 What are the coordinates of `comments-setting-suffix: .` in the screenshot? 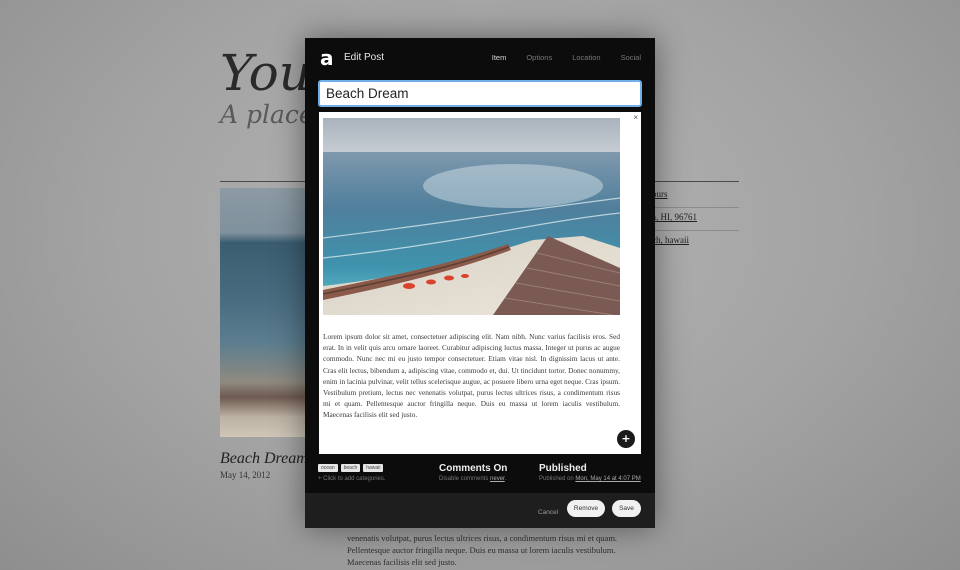 It's located at (505, 479).